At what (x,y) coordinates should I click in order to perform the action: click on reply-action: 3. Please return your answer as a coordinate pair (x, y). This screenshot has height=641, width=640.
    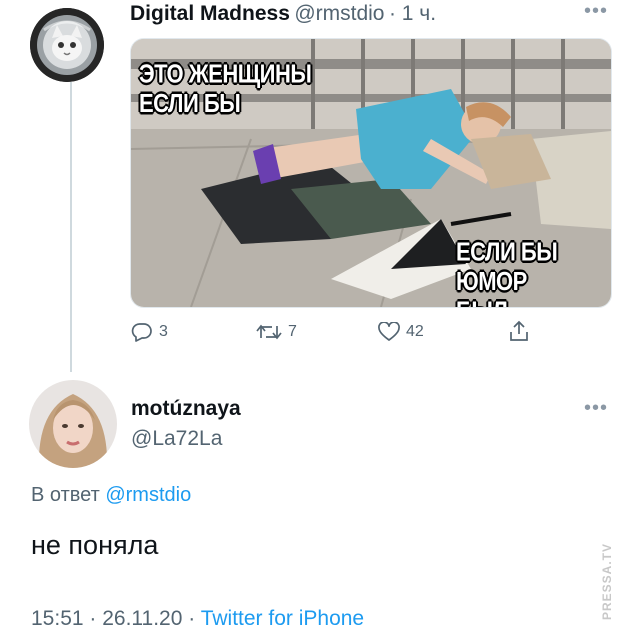
    Looking at the image, I should click on (149, 332).